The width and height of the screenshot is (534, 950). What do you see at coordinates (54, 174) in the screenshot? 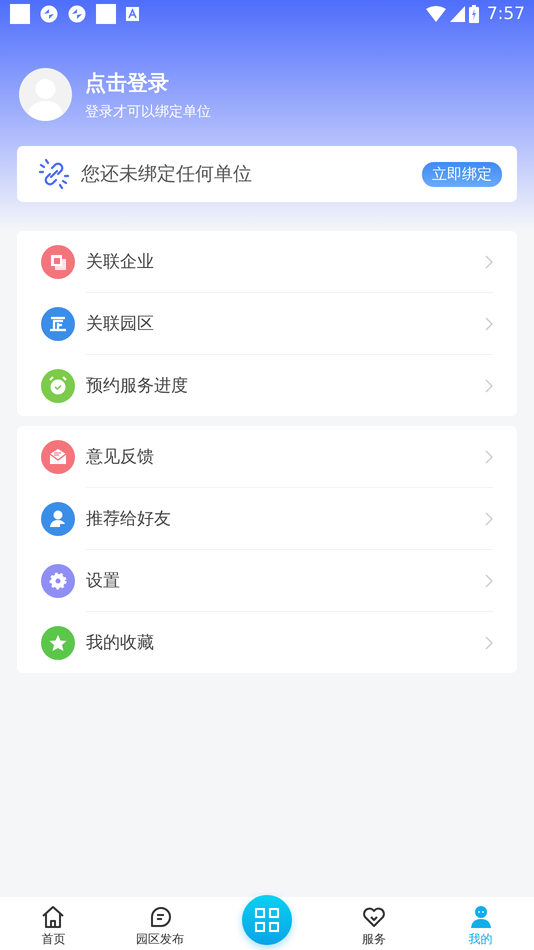
I see `broken-link-icon` at bounding box center [54, 174].